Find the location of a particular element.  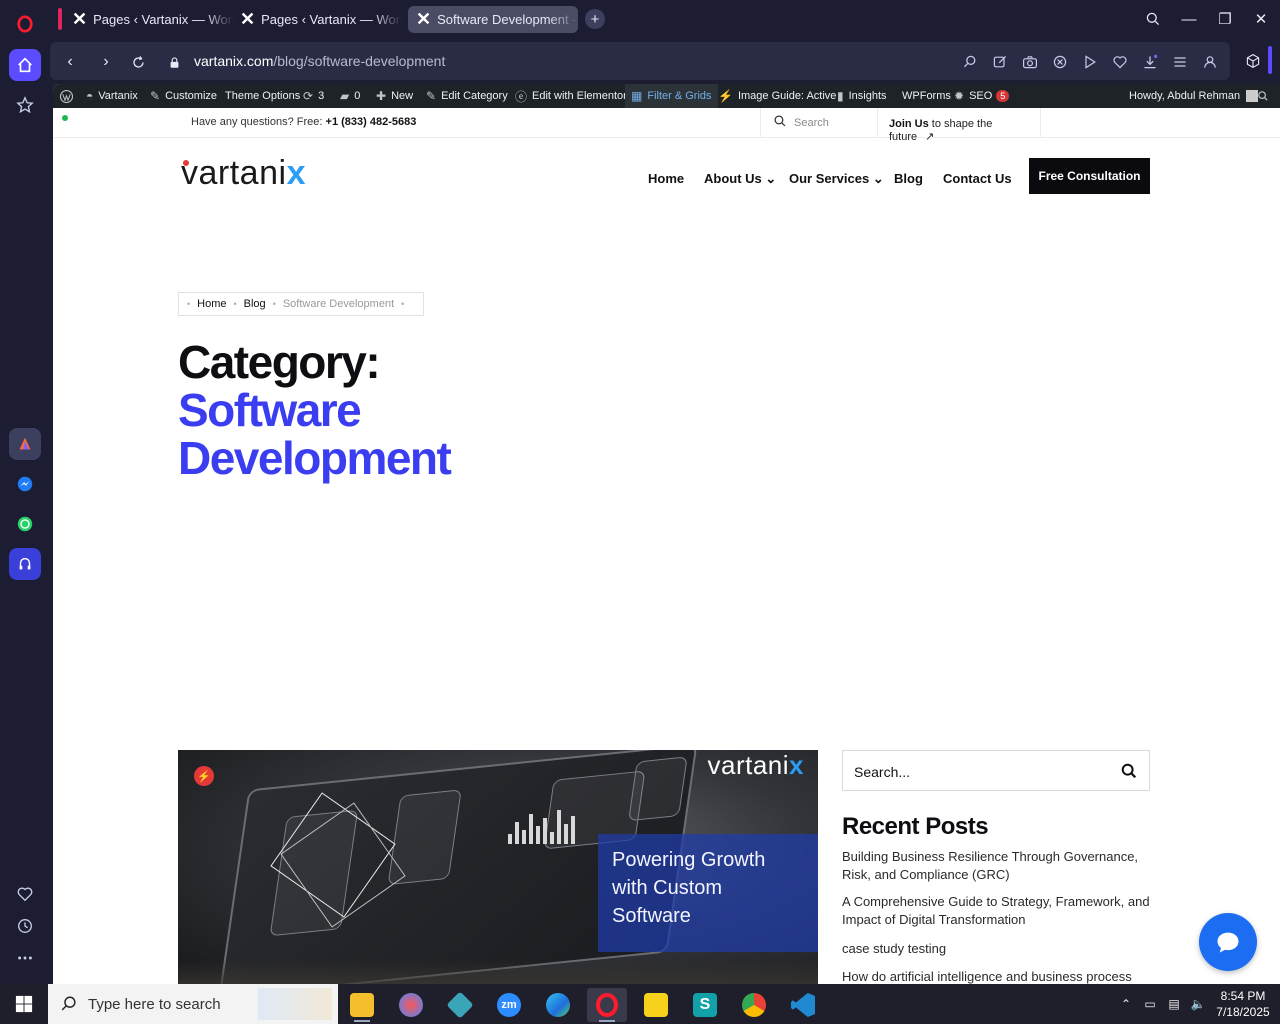

wp-insights: ▮ Insights is located at coordinates (862, 96).